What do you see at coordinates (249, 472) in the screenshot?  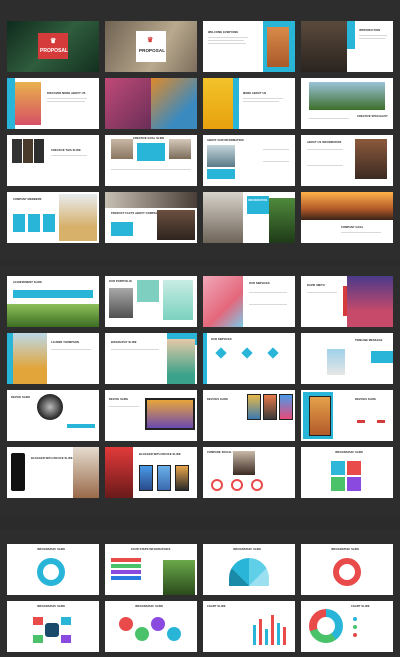 I see `slide-compare-social: COMPARE SOCIAL MEDIA` at bounding box center [249, 472].